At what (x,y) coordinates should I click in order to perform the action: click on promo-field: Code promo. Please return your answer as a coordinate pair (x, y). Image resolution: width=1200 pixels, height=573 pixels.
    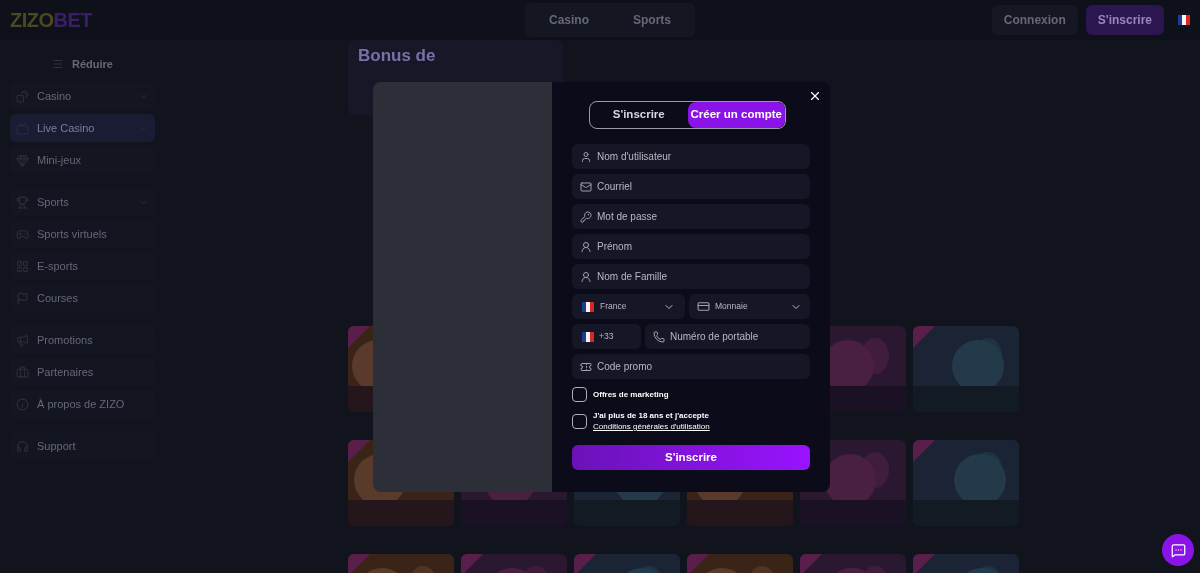
    Looking at the image, I should click on (691, 366).